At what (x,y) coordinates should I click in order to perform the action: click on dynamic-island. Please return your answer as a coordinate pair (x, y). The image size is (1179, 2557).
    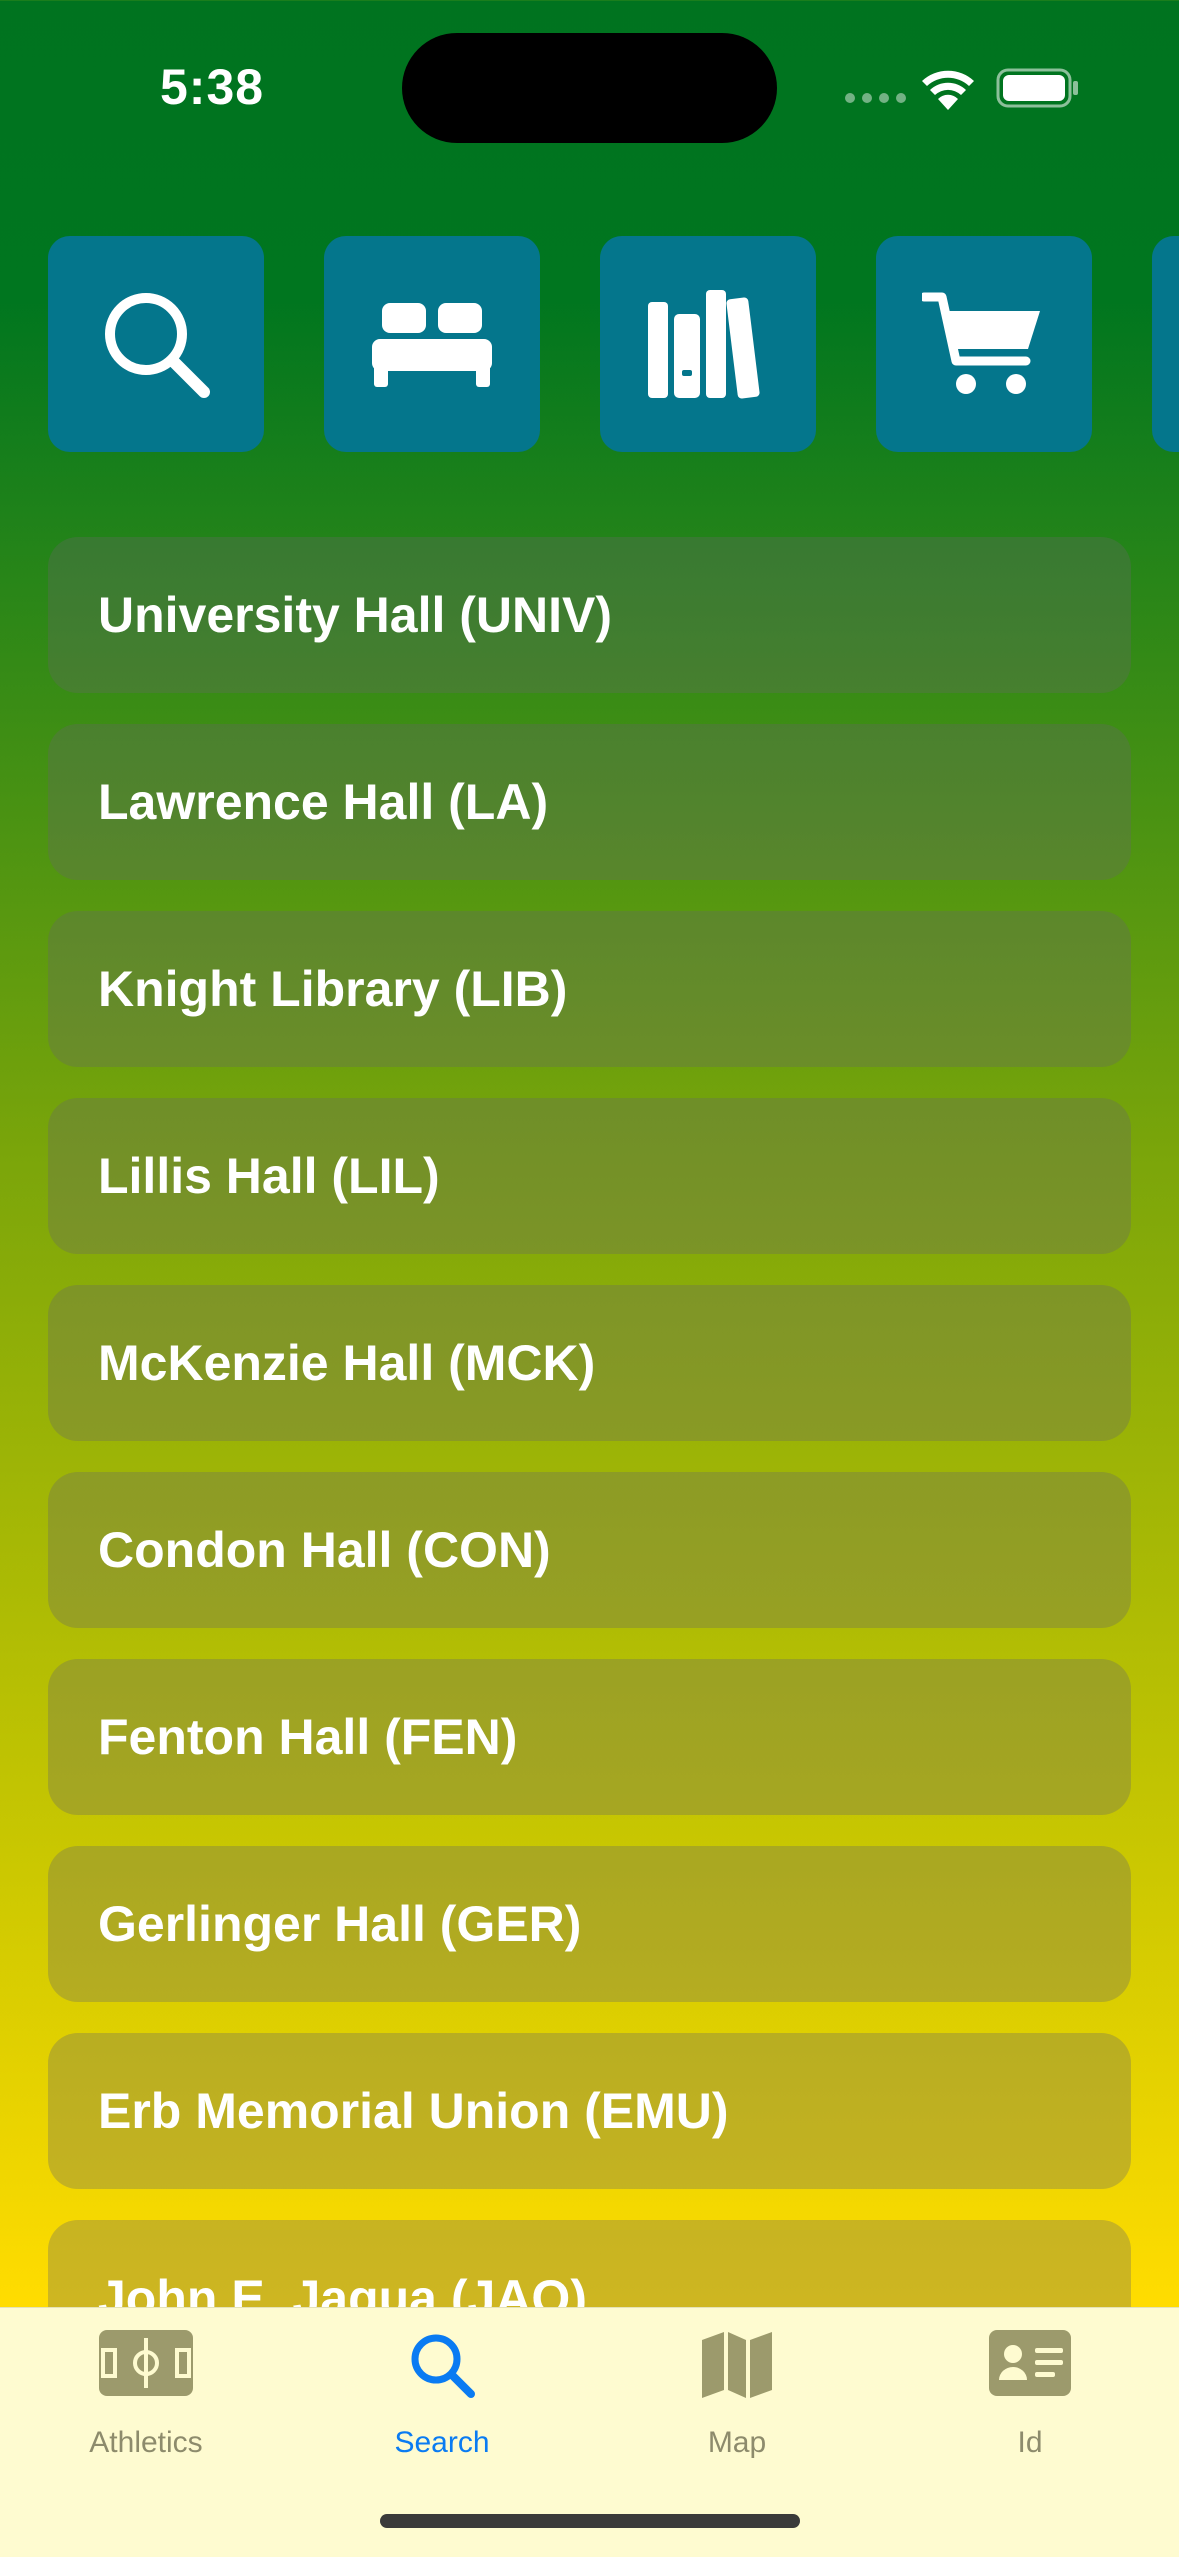
    Looking at the image, I should click on (589, 88).